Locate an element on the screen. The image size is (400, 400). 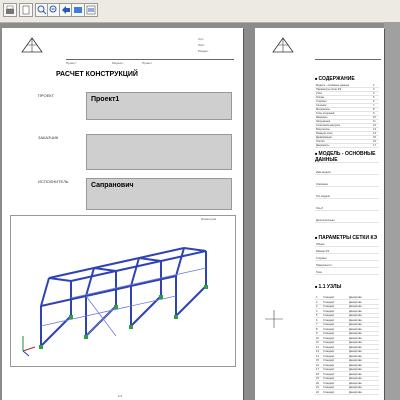
node-cell: 12 is located at coordinates (317, 347).